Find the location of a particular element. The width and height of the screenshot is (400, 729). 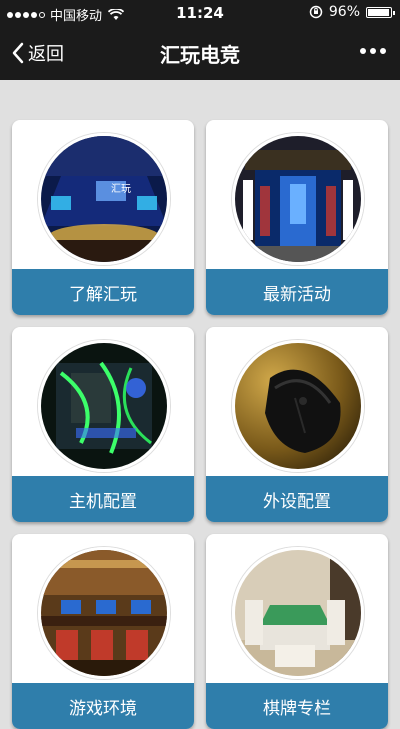

chevron-left-icon is located at coordinates (18, 53).